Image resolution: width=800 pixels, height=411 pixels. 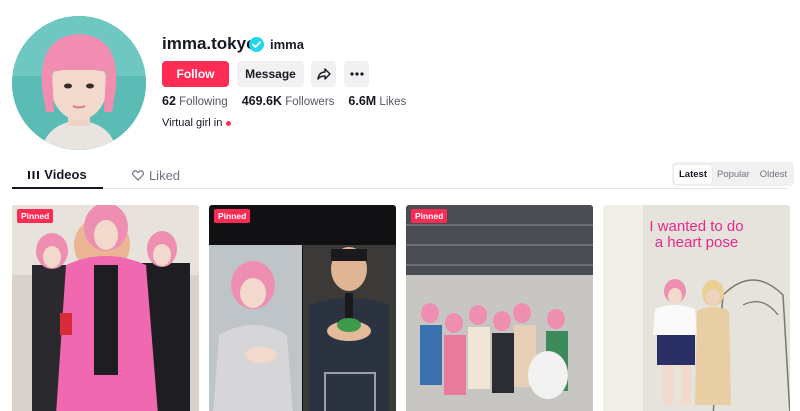 What do you see at coordinates (261, 101) in the screenshot?
I see `followers-count: 469.6K` at bounding box center [261, 101].